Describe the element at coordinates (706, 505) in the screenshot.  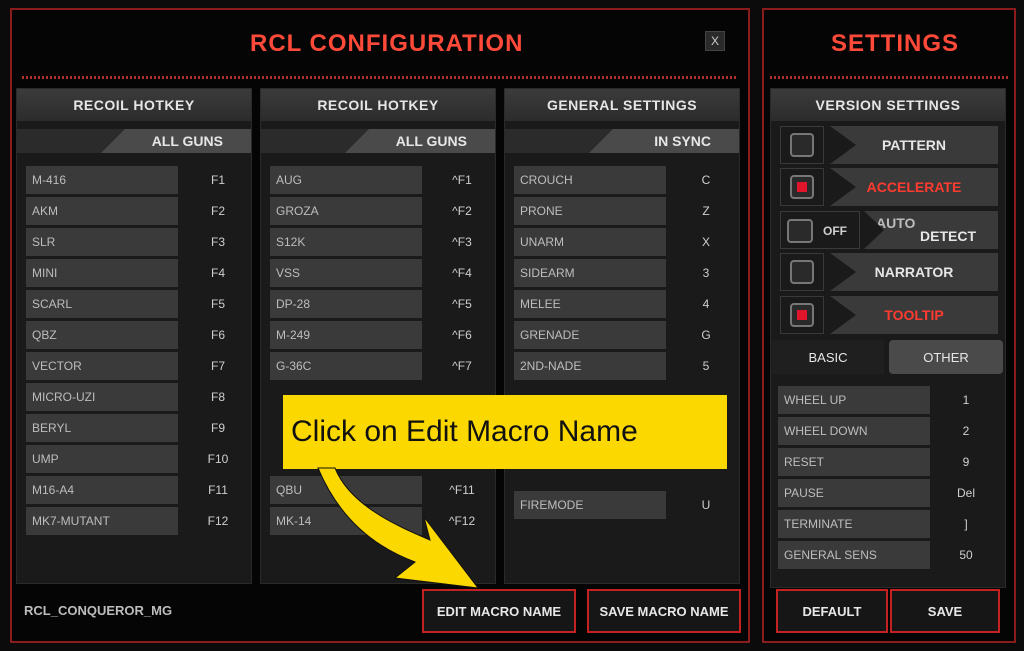
I see `general-hotkey-key: U` at that location.